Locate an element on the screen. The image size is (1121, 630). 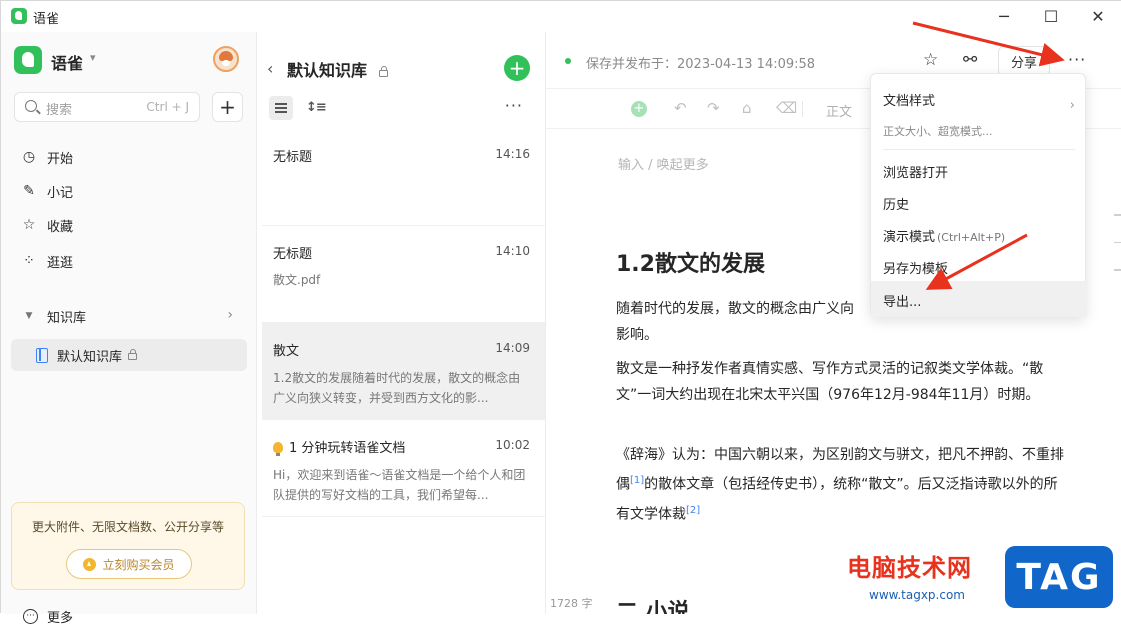
buy-membership-label: 立刻购买会员 is located at coordinates (138, 564).